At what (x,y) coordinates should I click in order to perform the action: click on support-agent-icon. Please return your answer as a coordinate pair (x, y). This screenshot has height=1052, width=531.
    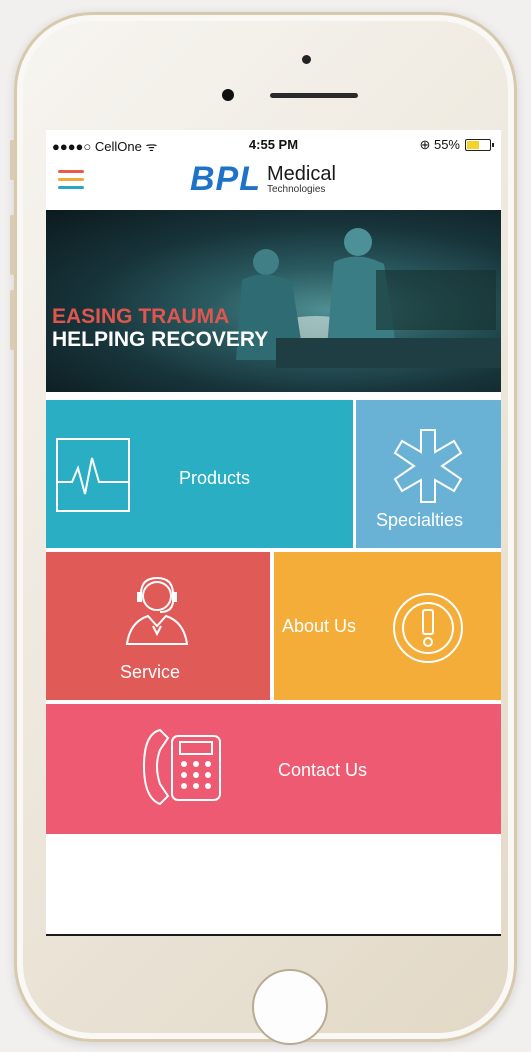
    Looking at the image, I should click on (157, 610).